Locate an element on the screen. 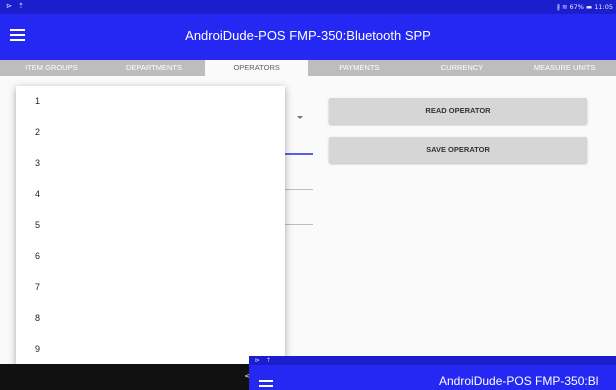 The width and height of the screenshot is (616, 390). tab-departments: DEPARTMENTS is located at coordinates (154, 68).